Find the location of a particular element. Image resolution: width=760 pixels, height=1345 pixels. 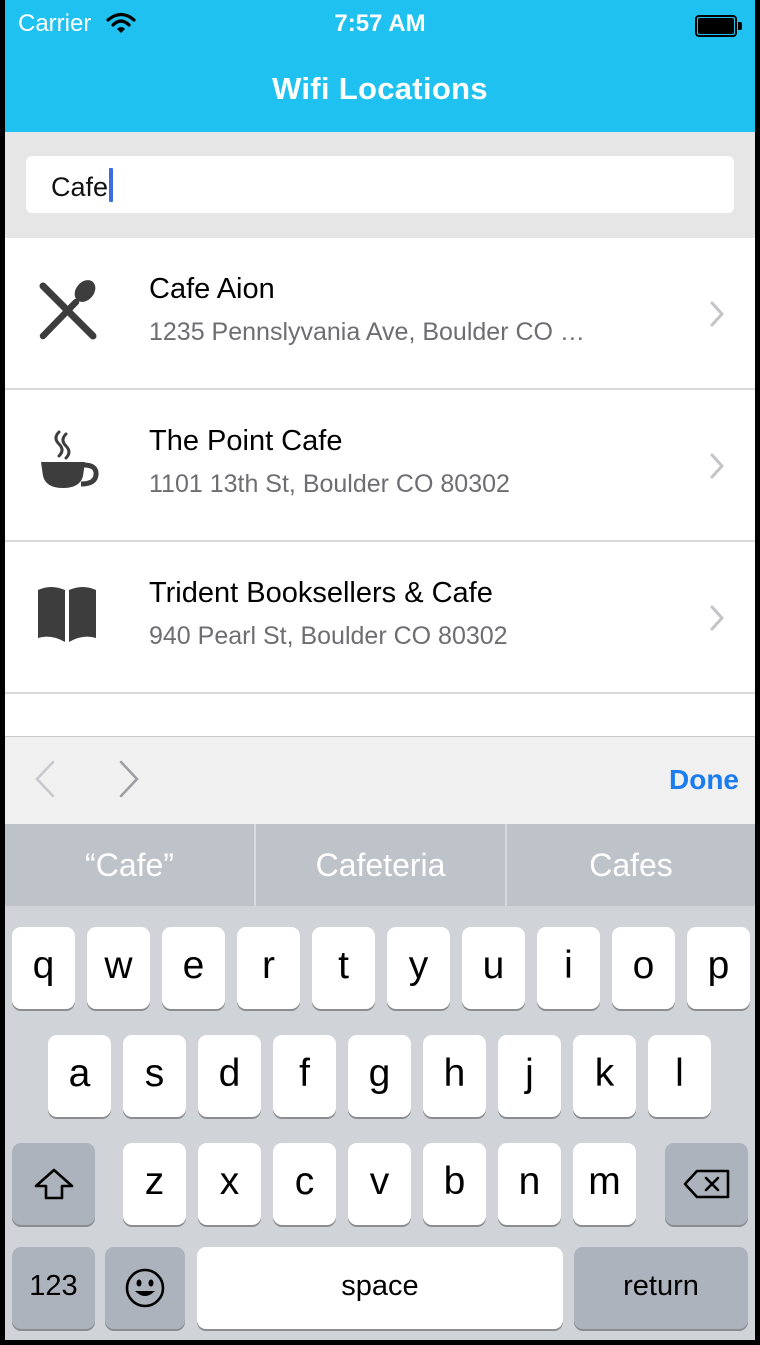

search-bar: Cafe is located at coordinates (380, 185).